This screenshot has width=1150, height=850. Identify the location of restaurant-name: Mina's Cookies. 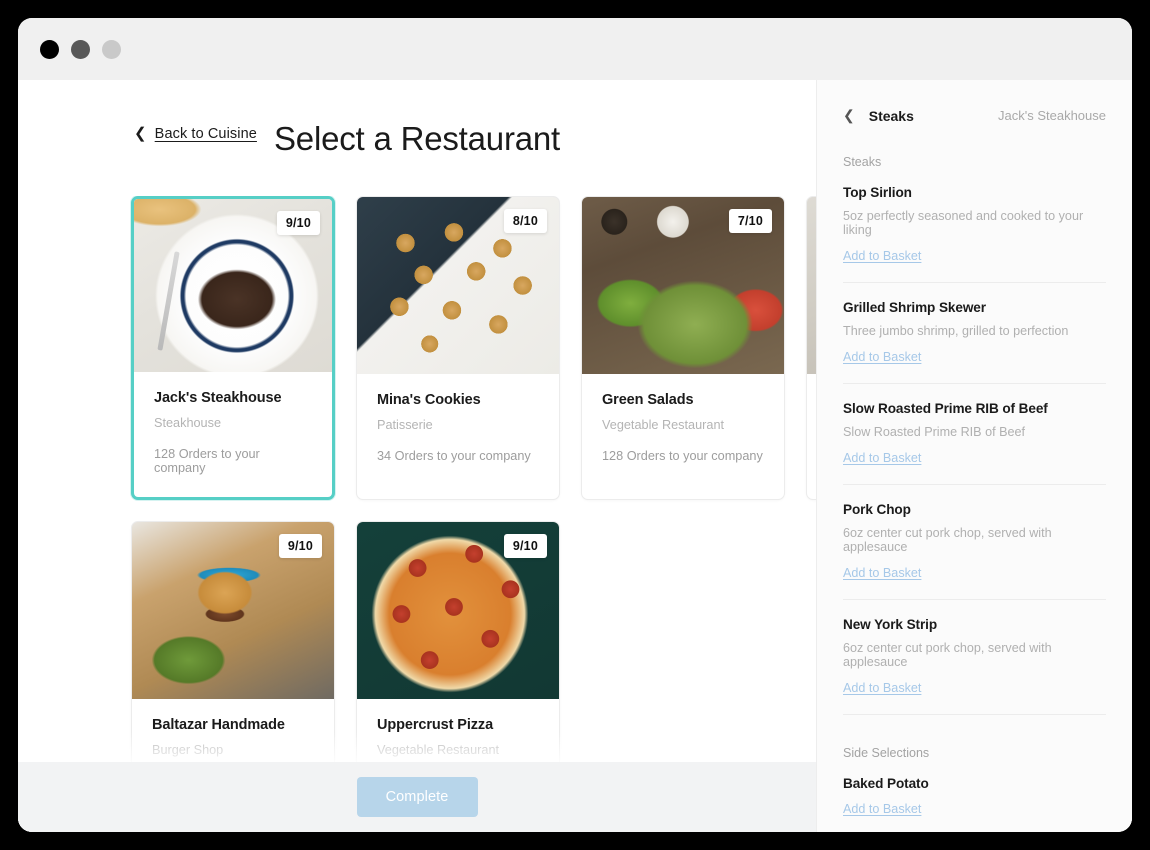
(429, 400).